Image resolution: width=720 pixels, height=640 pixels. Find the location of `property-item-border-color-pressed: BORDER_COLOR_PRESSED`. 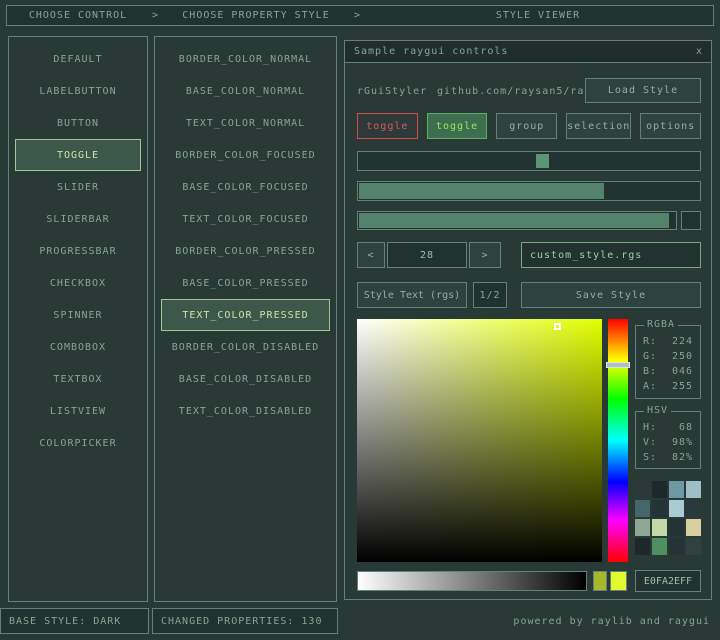

property-item-border-color-pressed: BORDER_COLOR_PRESSED is located at coordinates (245, 251).